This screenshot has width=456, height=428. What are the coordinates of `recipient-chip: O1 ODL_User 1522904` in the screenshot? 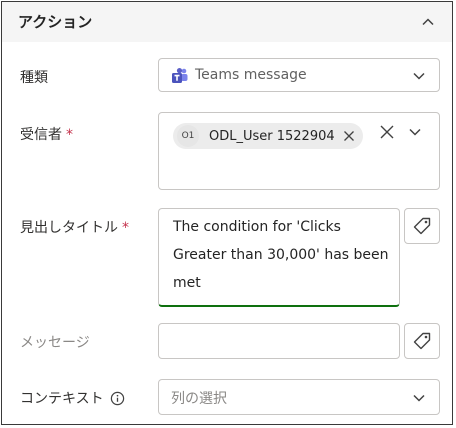 It's located at (268, 136).